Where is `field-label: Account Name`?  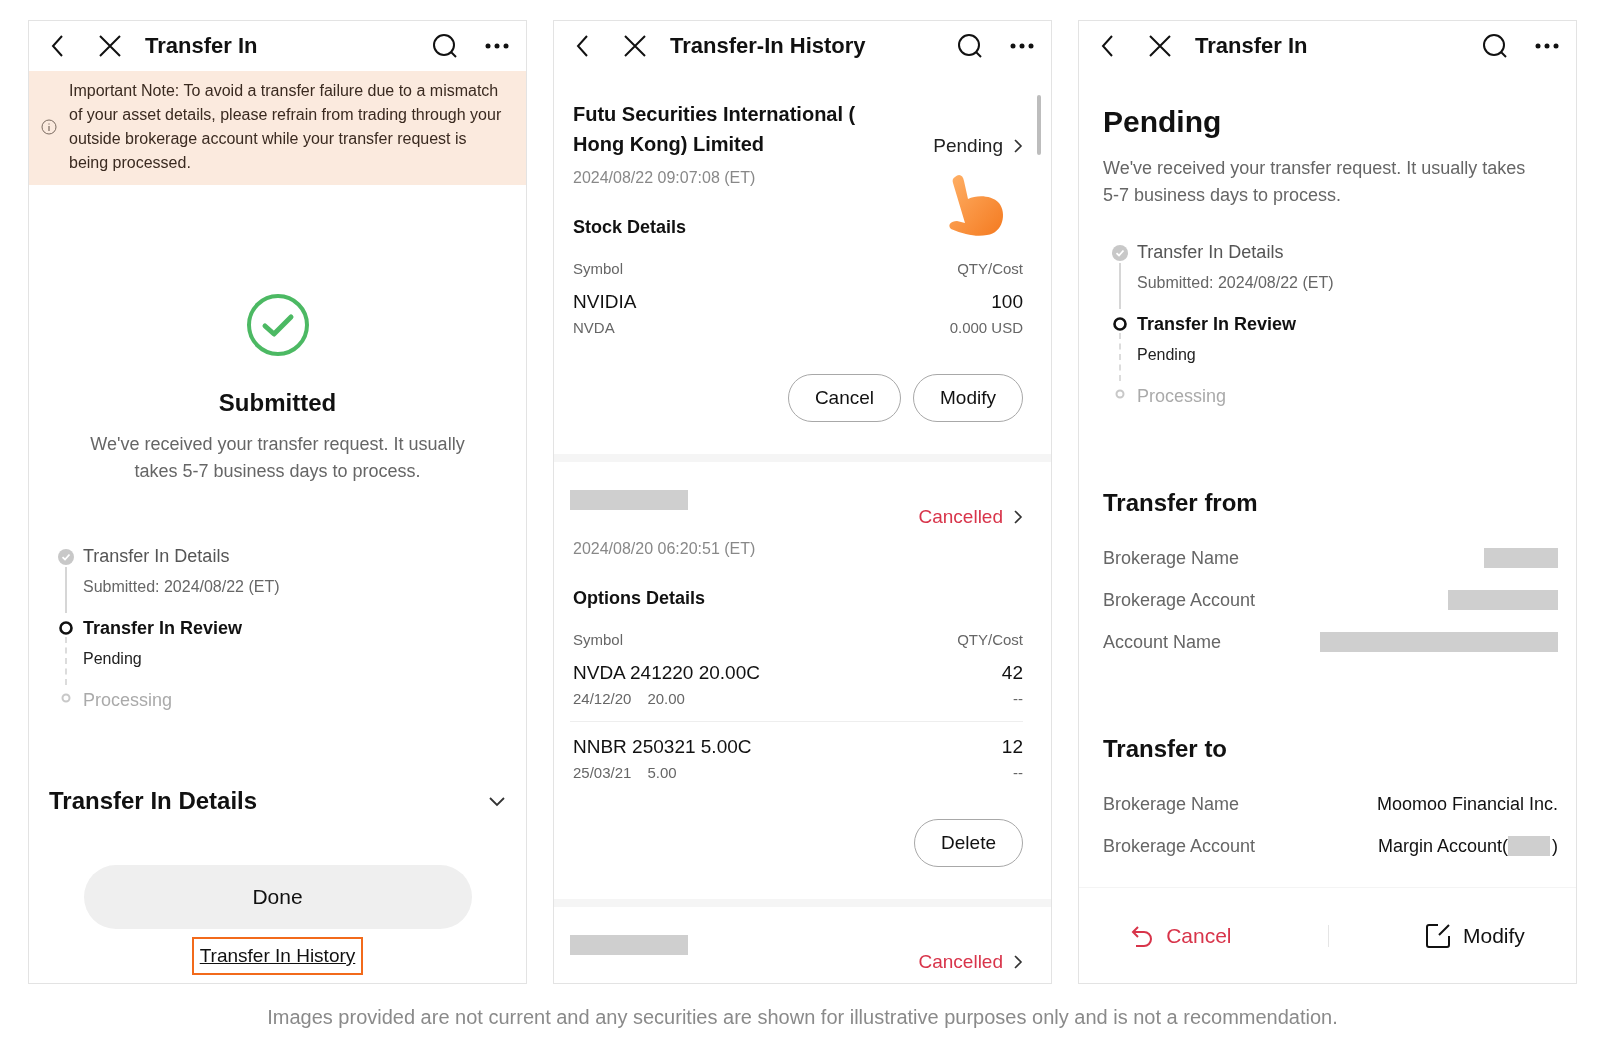
field-label: Account Name is located at coordinates (1162, 642).